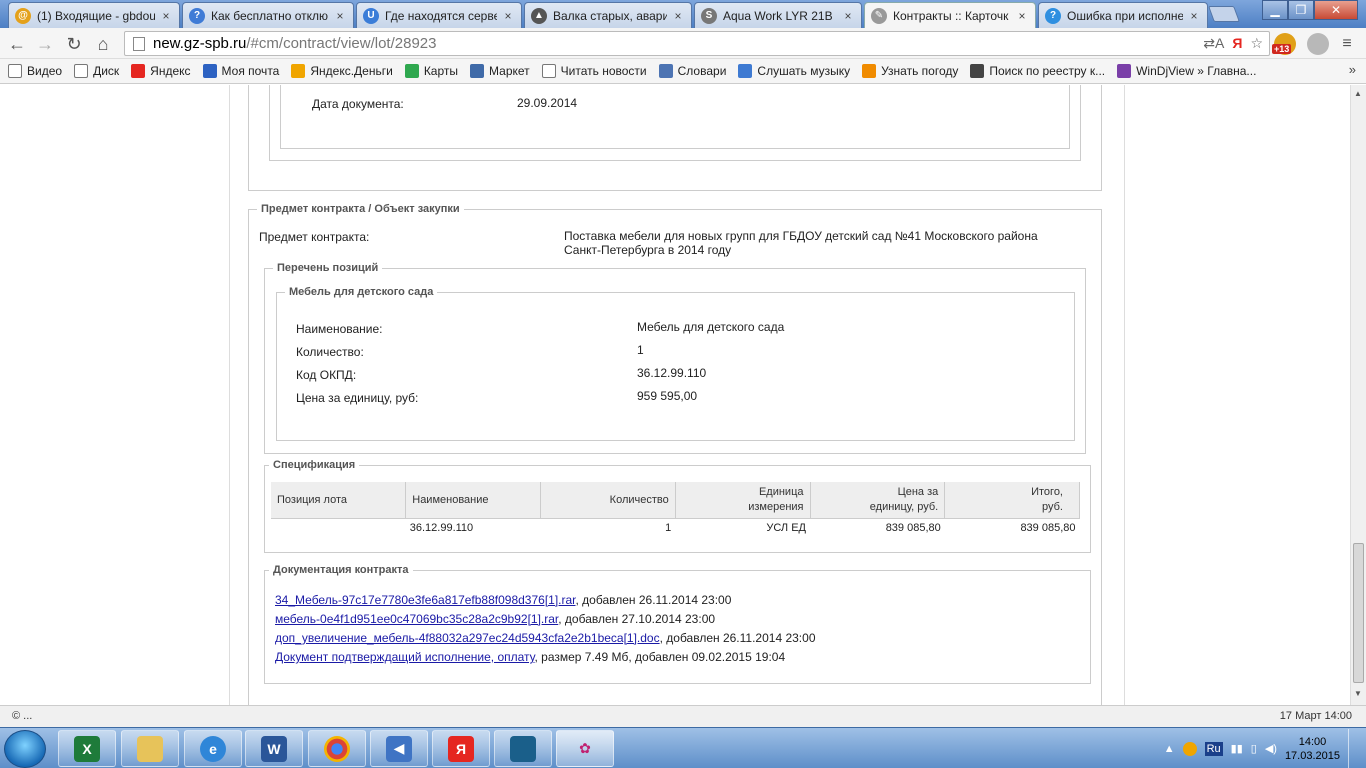 The height and width of the screenshot is (768, 1366). What do you see at coordinates (1358, 693) in the screenshot?
I see `scroll-down-icon: ▼` at bounding box center [1358, 693].